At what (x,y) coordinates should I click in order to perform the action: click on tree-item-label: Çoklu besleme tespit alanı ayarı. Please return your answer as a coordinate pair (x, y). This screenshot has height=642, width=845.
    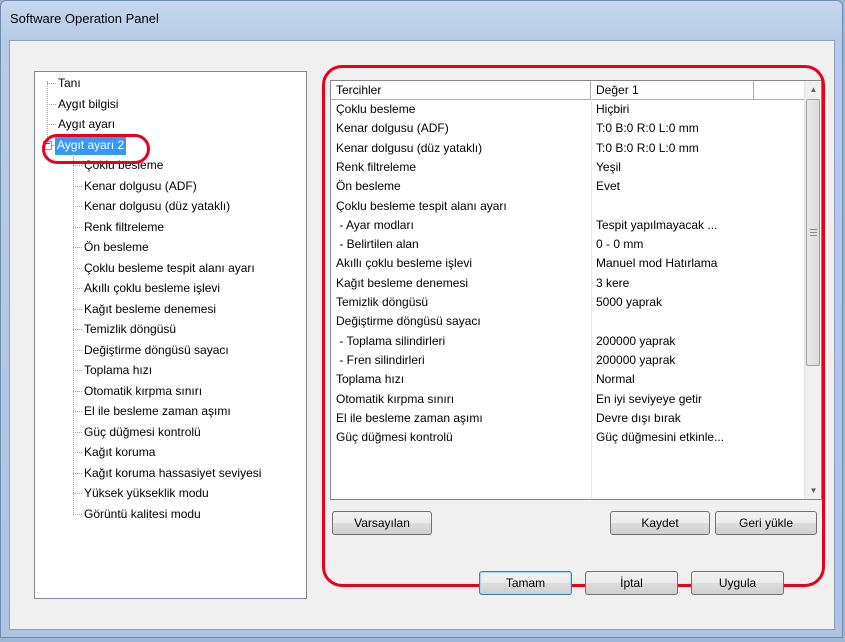
    Looking at the image, I should click on (169, 267).